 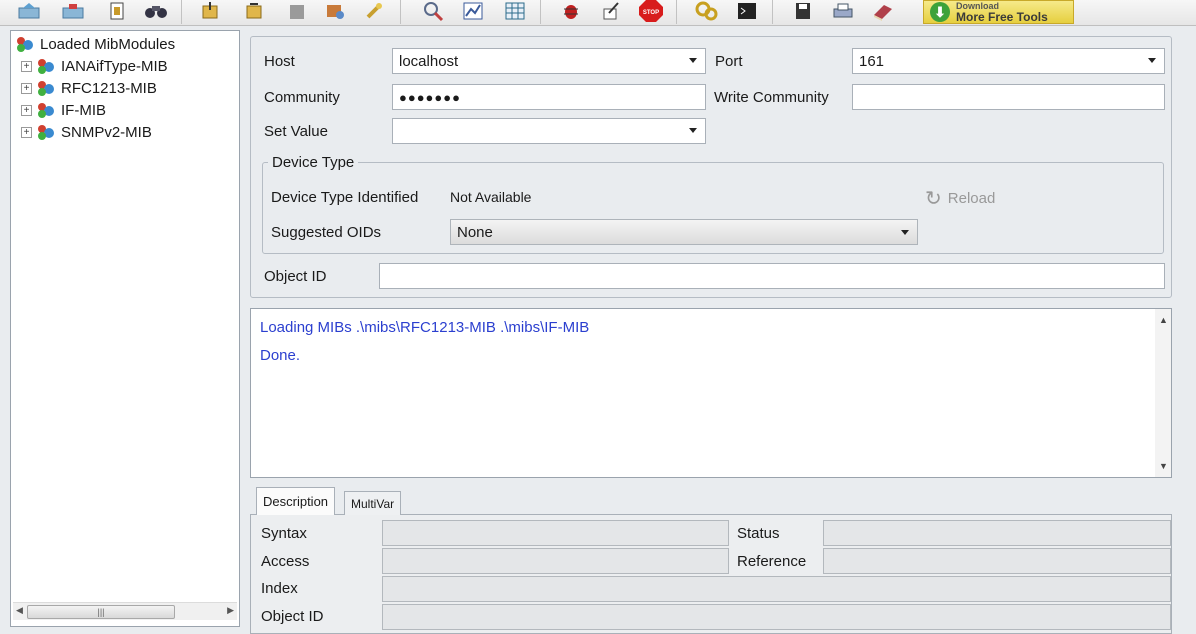 What do you see at coordinates (156, 11) in the screenshot?
I see `find-icon` at bounding box center [156, 11].